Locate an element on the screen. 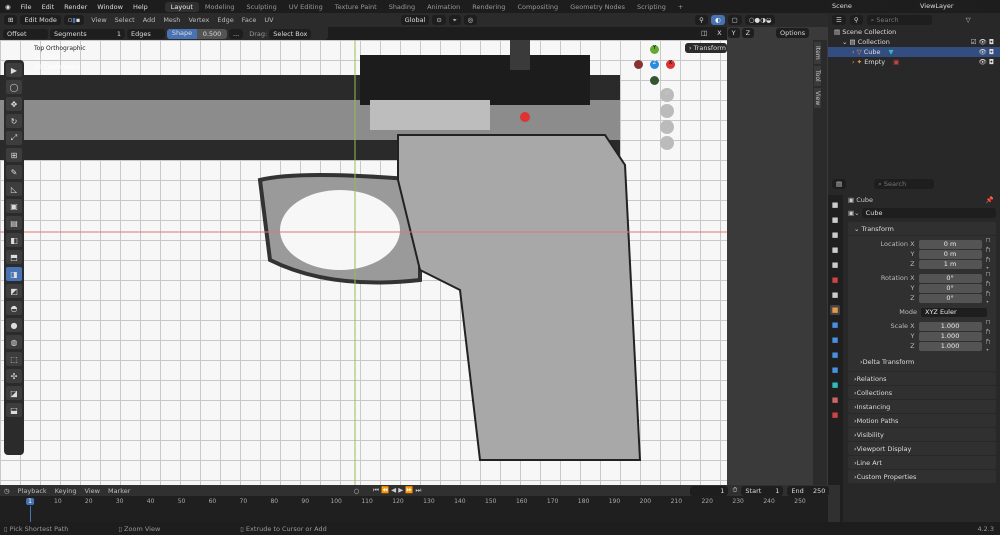 This screenshot has width=1000, height=535. tab-view: View is located at coordinates (817, 98).